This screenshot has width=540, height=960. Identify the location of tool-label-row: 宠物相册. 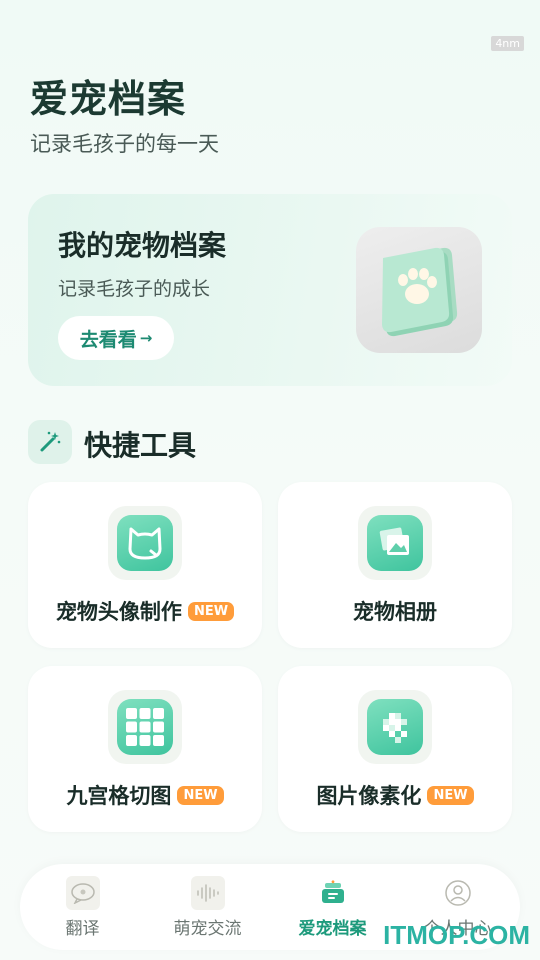
(395, 611).